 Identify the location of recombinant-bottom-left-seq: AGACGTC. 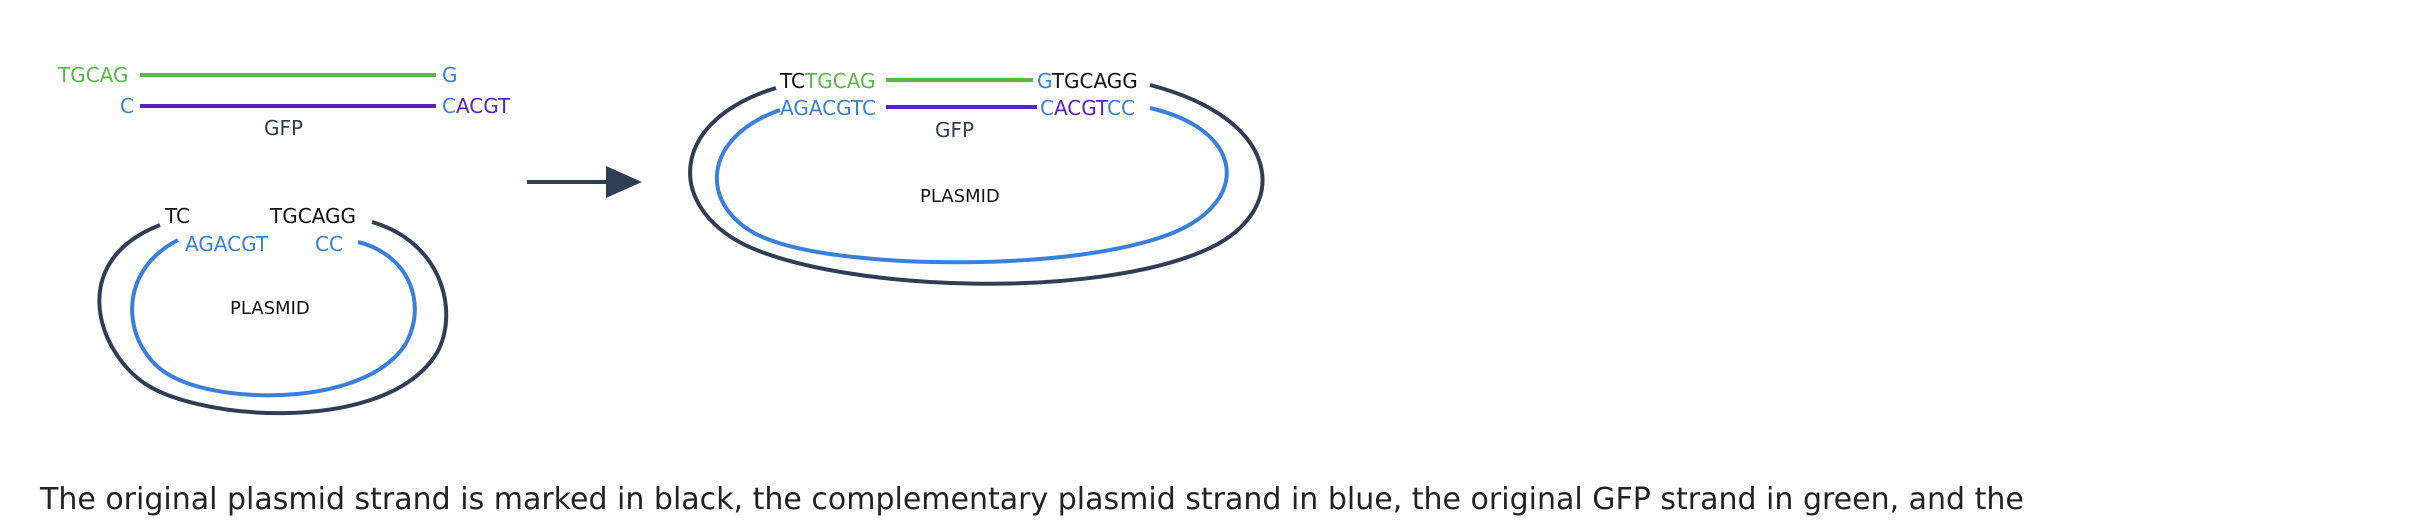
(828, 108).